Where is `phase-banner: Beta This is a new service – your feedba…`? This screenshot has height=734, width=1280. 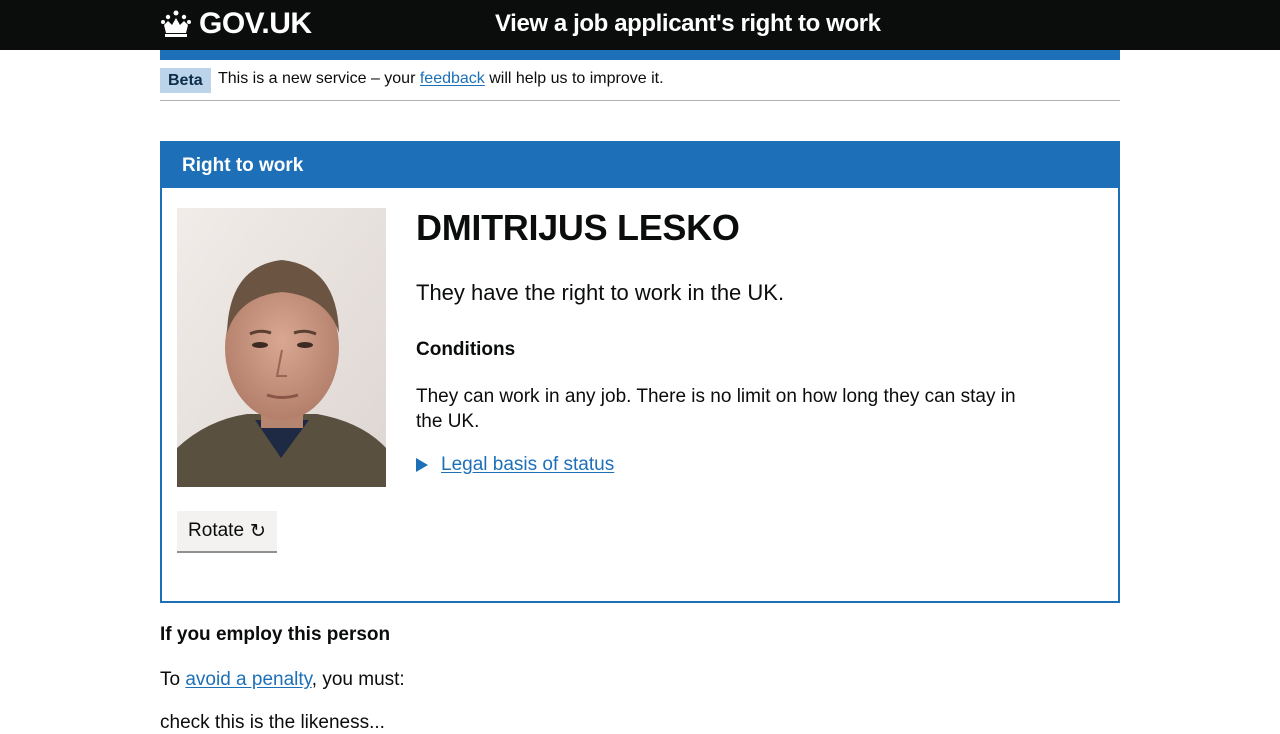 phase-banner: Beta This is a new service – your feedba… is located at coordinates (640, 80).